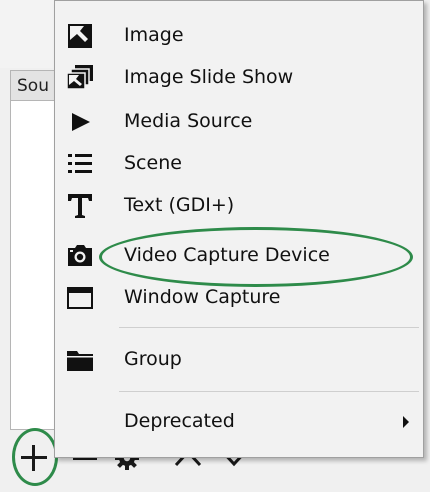  I want to click on camera-icon, so click(80, 256).